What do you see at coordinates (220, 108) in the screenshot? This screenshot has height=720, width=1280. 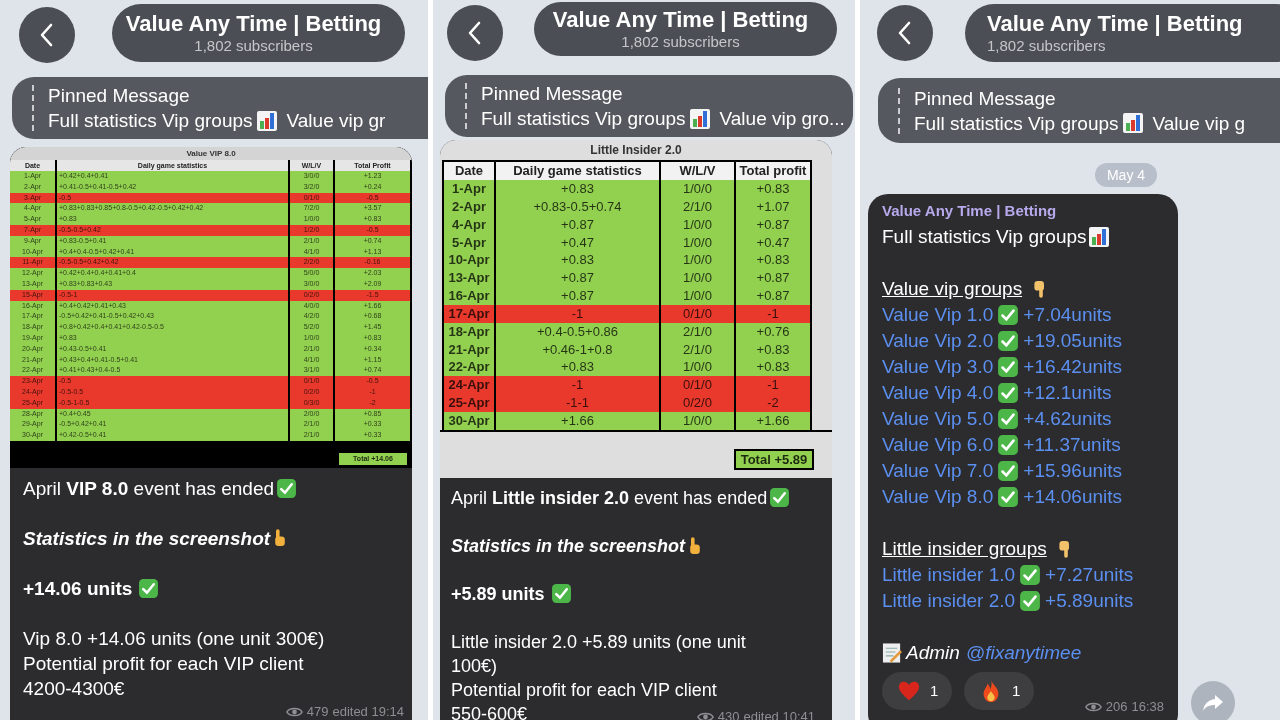 I see `pinned-message-bar: Pinned Message Full statistics Vip groups Value vip gr` at bounding box center [220, 108].